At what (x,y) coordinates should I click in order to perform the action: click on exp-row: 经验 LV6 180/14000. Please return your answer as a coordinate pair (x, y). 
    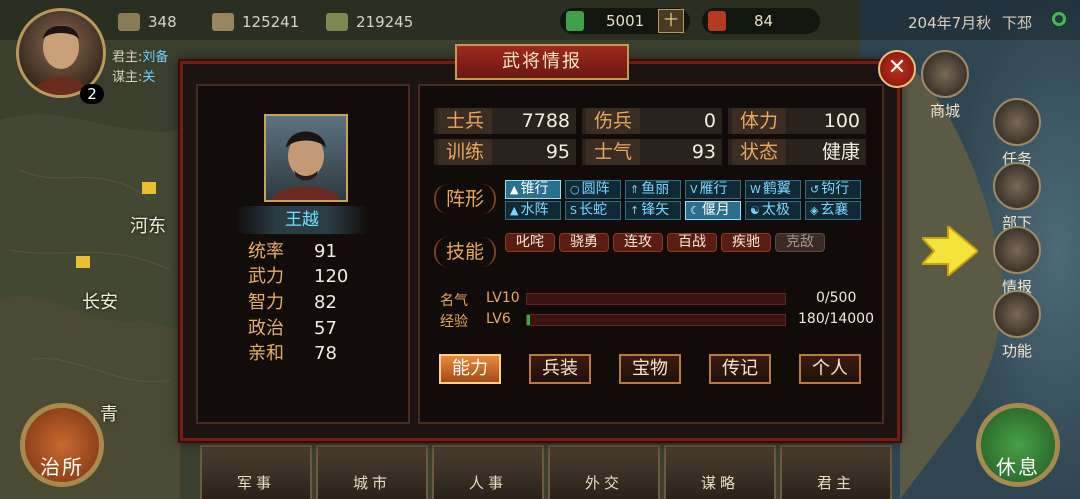
    Looking at the image, I should click on (660, 320).